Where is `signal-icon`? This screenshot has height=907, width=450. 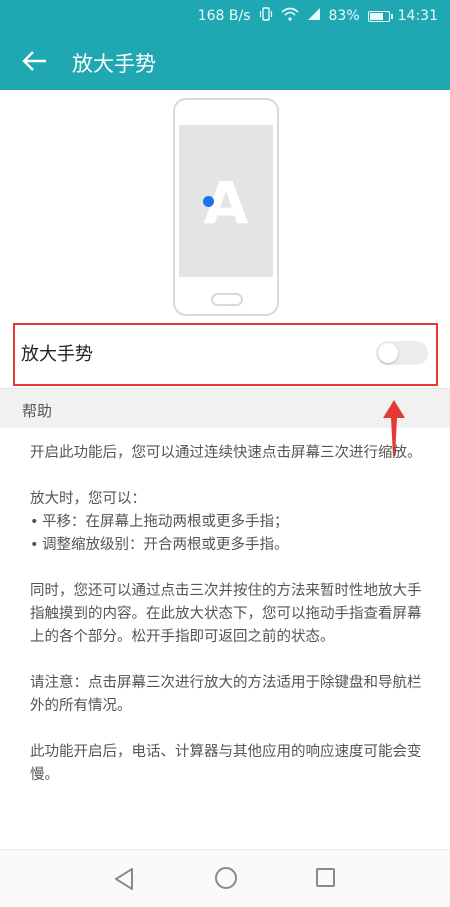 signal-icon is located at coordinates (314, 16).